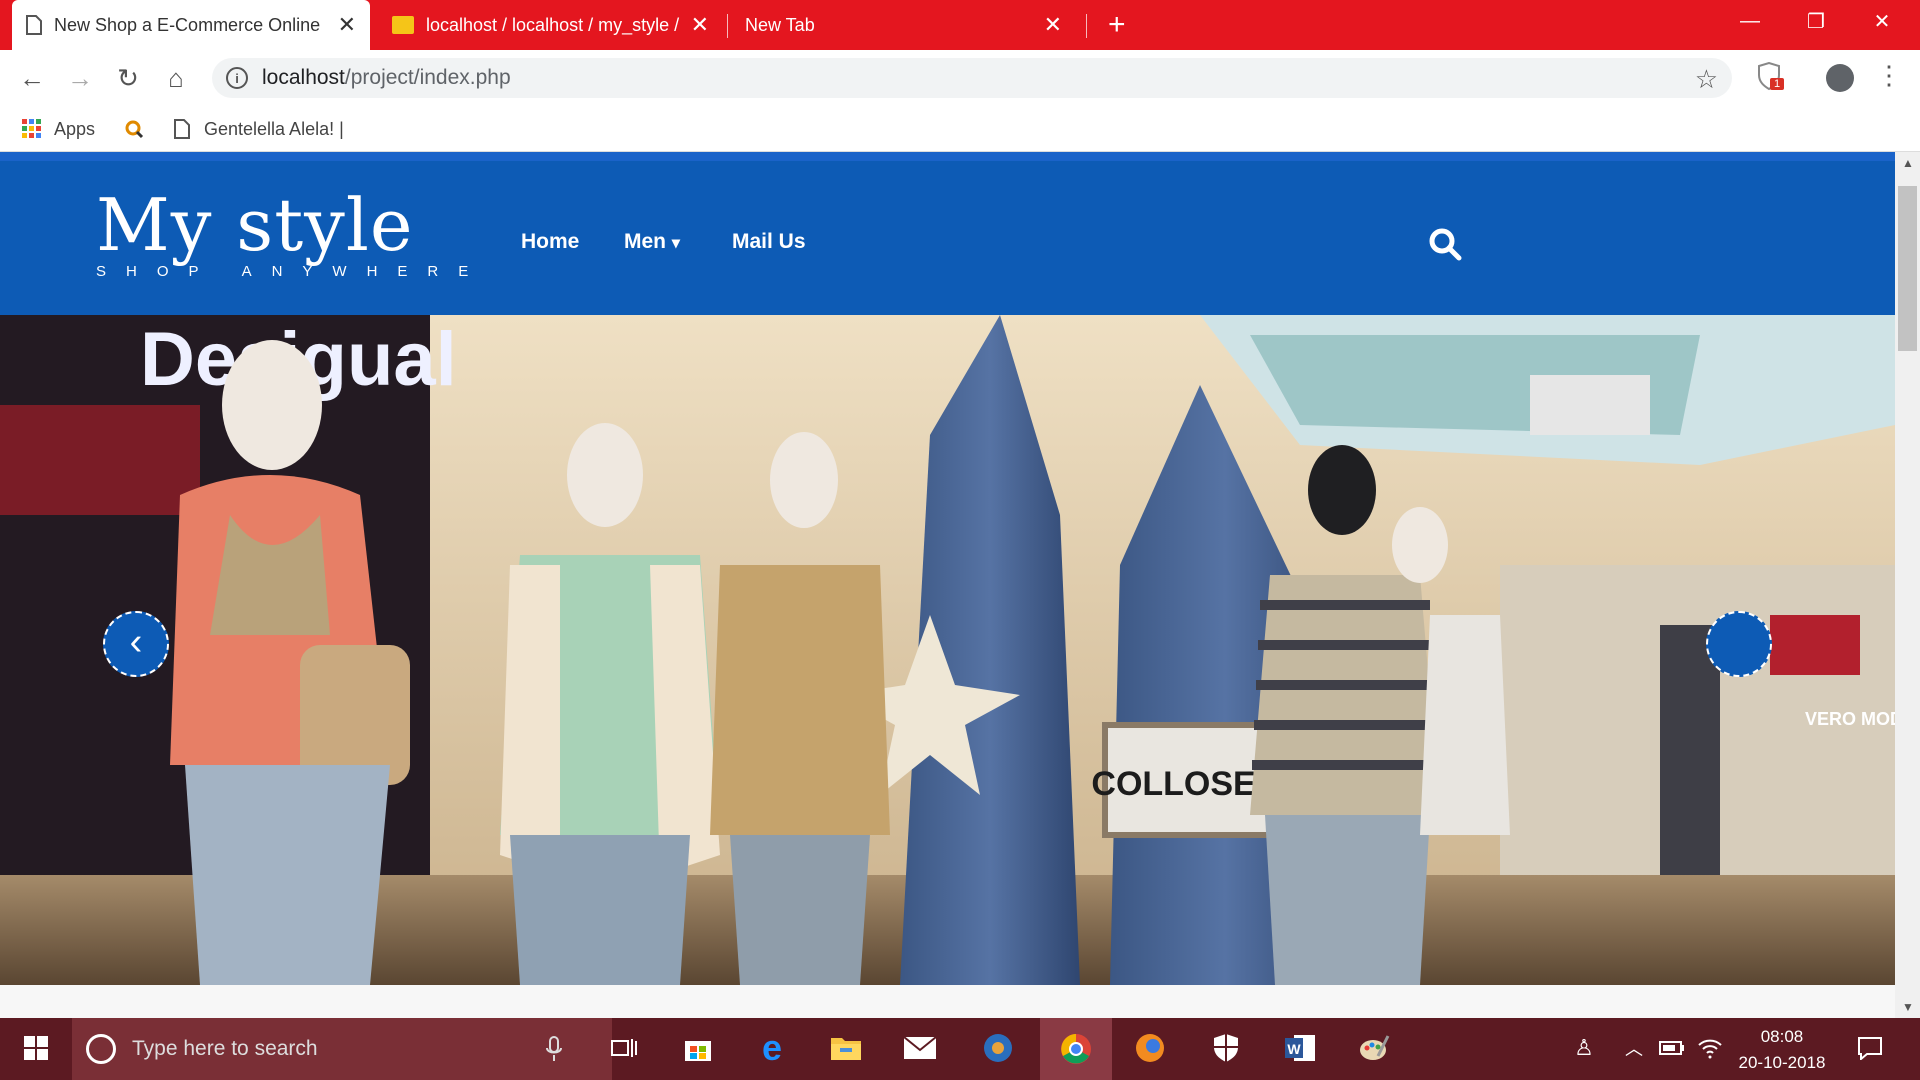  Describe the element at coordinates (1634, 1048) in the screenshot. I see `chevron-up-icon: ︿` at that location.